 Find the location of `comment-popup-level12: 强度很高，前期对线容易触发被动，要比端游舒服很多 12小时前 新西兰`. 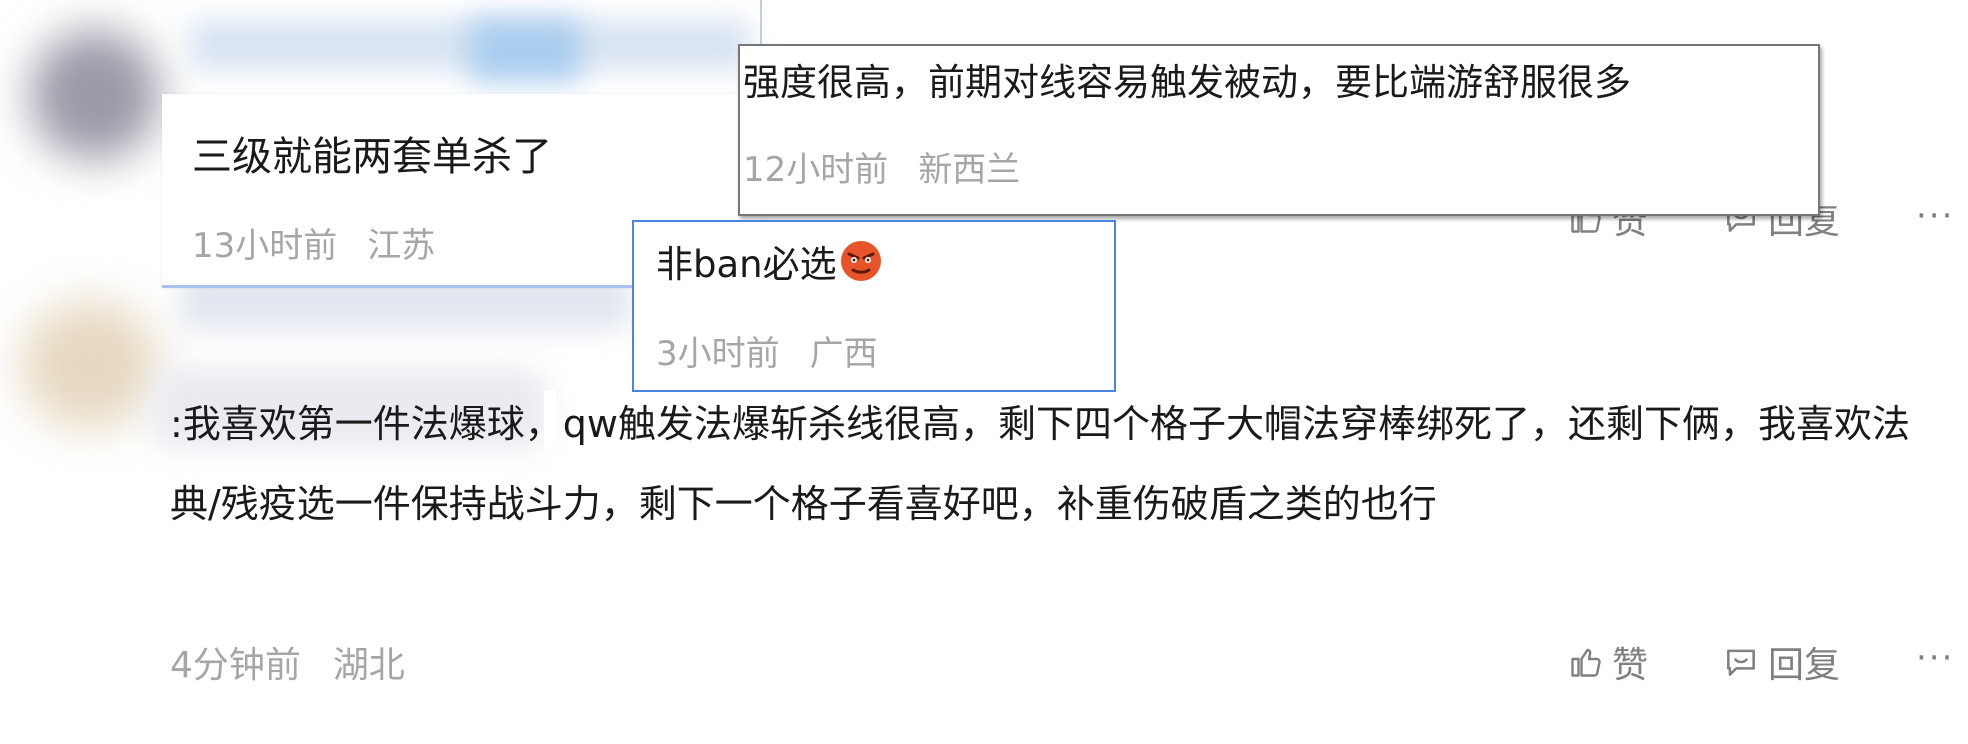

comment-popup-level12: 强度很高，前期对线容易触发被动，要比端游舒服很多 12小时前 新西兰 is located at coordinates (1279, 130).